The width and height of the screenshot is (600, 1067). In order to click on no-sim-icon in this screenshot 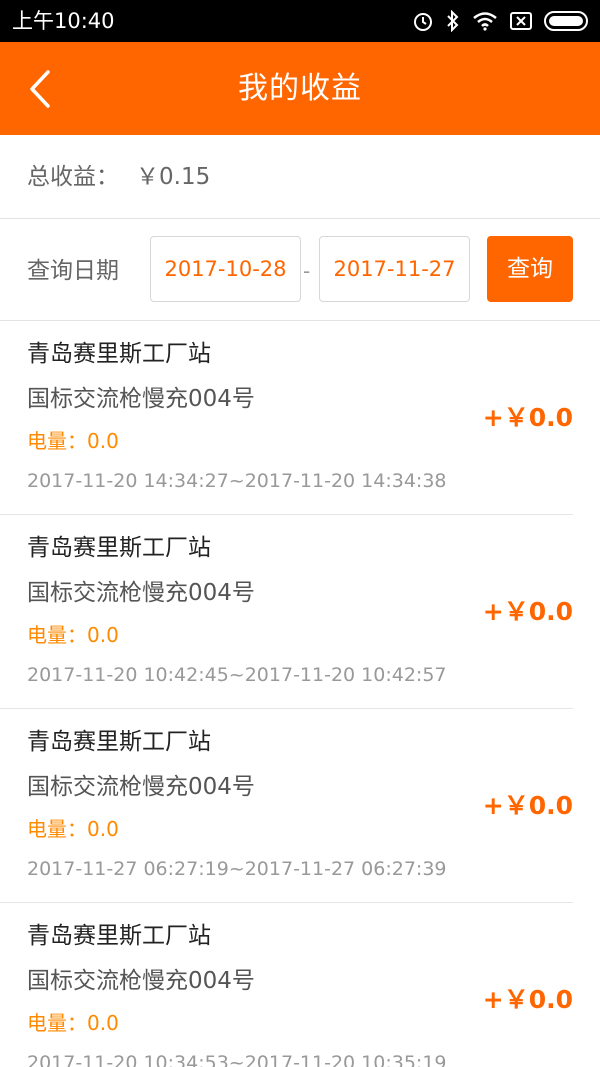, I will do `click(521, 21)`.